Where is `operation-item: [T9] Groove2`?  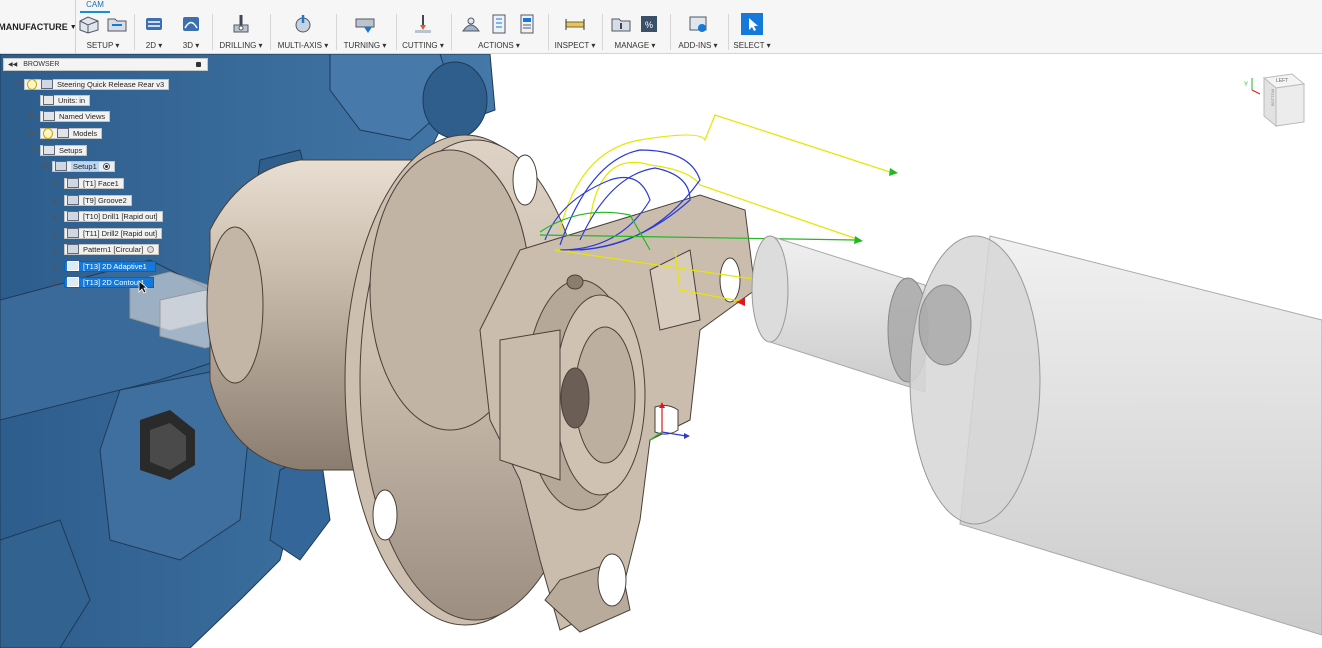
operation-item: [T9] Groove2 is located at coordinates (98, 200).